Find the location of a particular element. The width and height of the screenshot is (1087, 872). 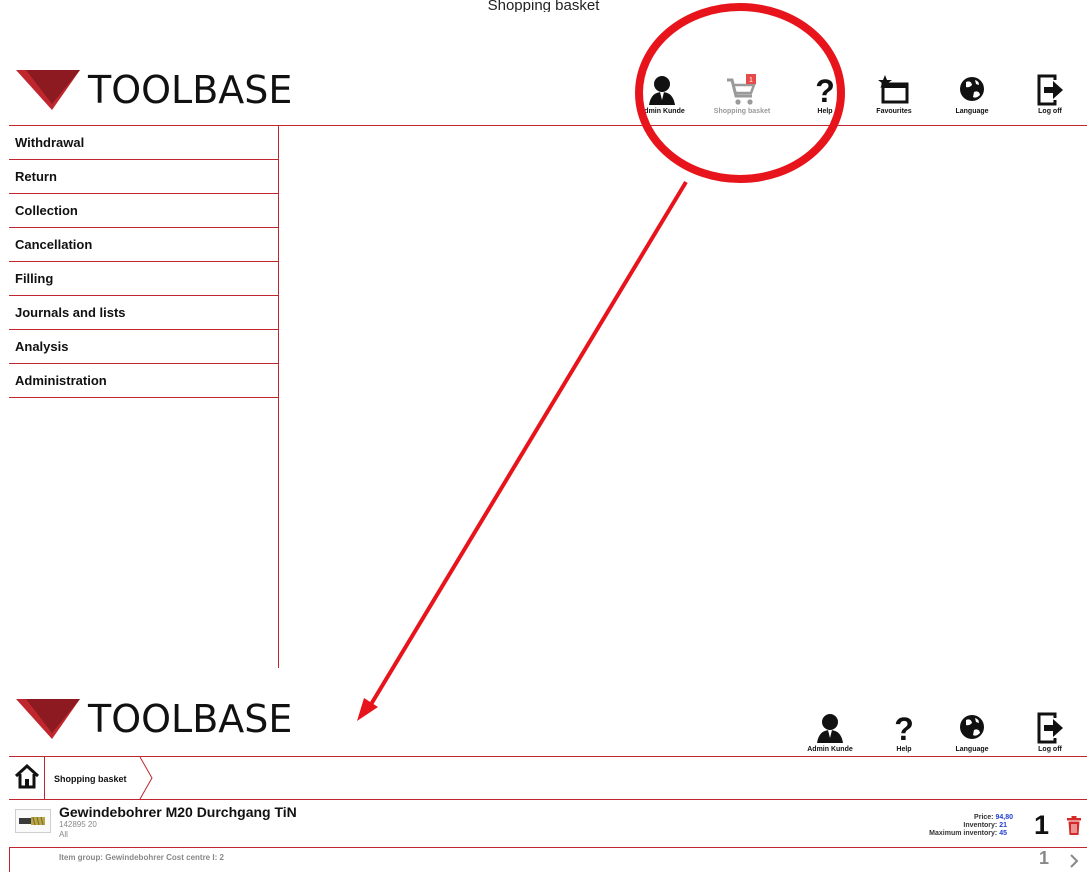

item-max-inventory: Maximum inventory: 45 is located at coordinates (968, 833).